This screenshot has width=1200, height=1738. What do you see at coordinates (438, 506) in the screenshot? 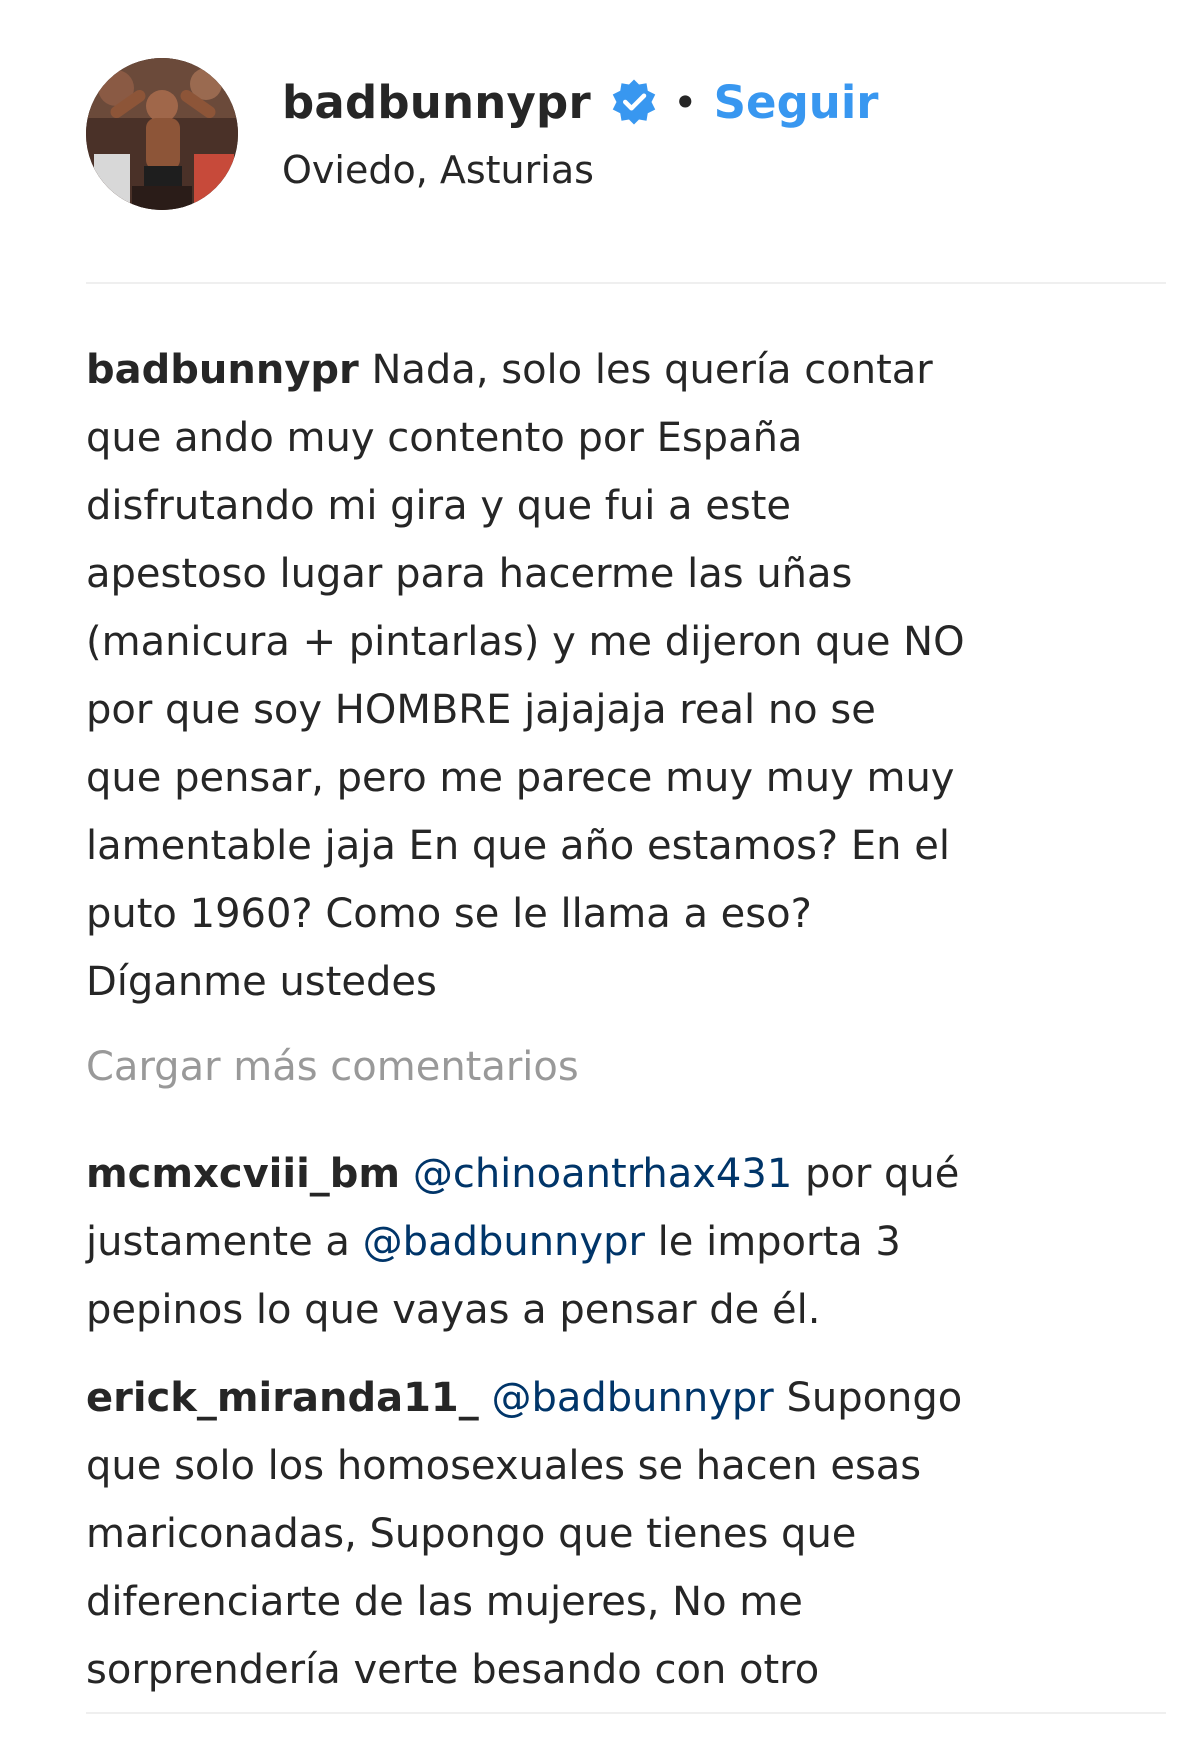
I see `caption-line: disfrutando mi gira y que fui a este` at bounding box center [438, 506].